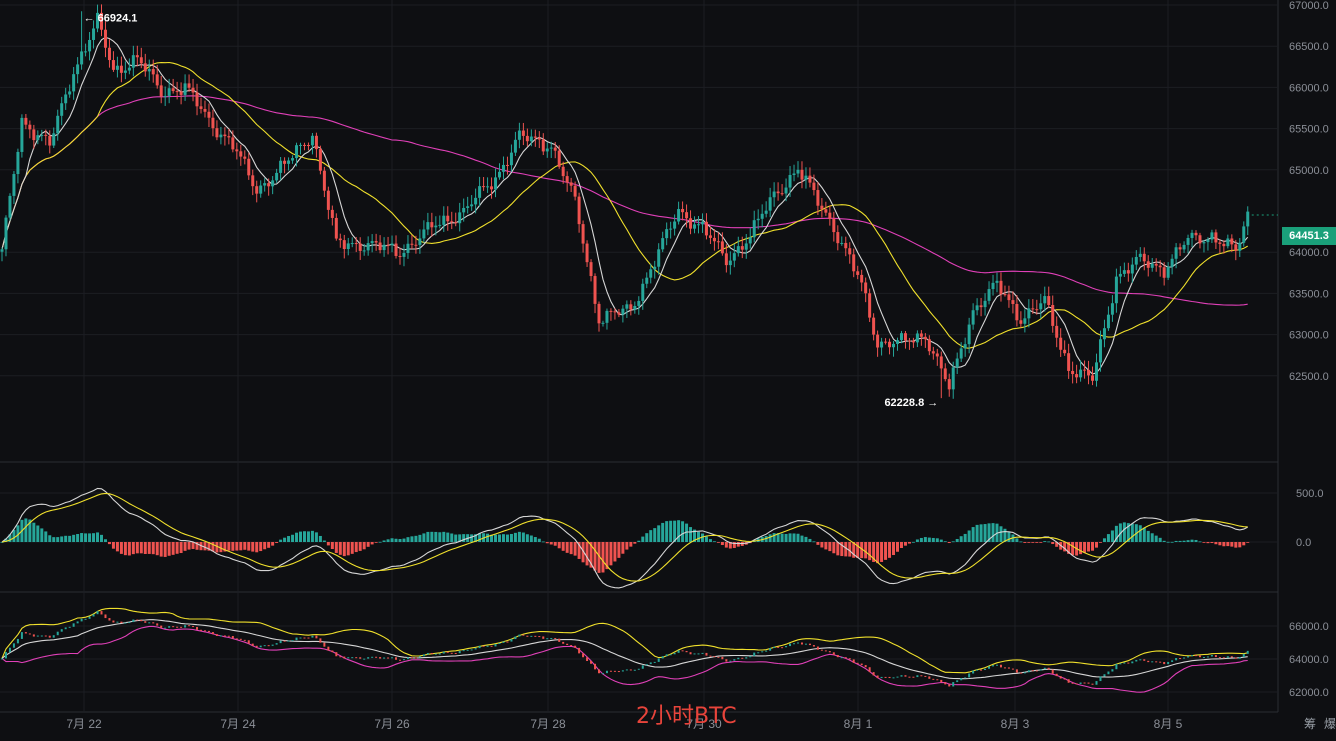 The width and height of the screenshot is (1336, 741). Describe the element at coordinates (1309, 294) in the screenshot. I see `price-tick-label: 63500.0` at that location.